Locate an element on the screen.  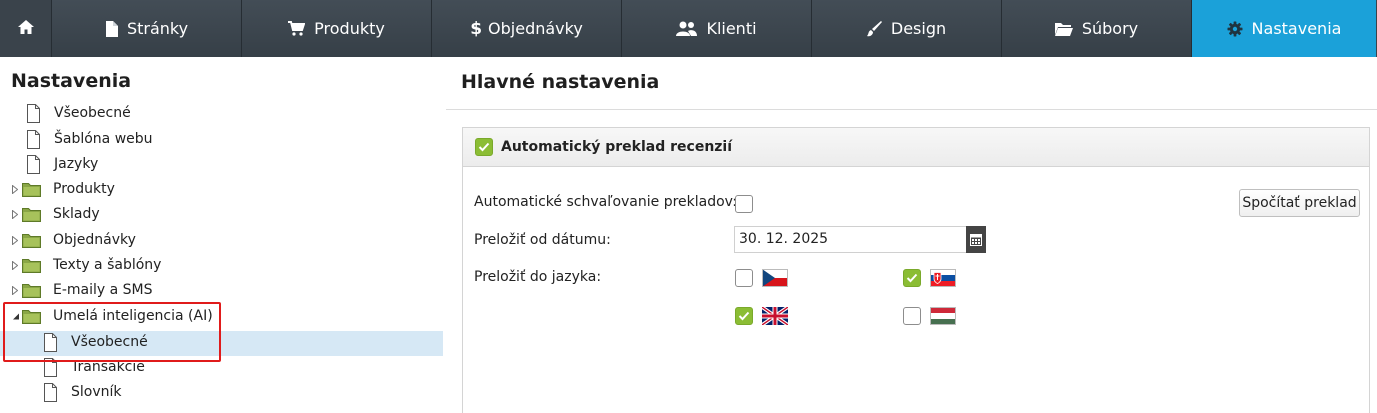
cart-icon is located at coordinates (297, 28).